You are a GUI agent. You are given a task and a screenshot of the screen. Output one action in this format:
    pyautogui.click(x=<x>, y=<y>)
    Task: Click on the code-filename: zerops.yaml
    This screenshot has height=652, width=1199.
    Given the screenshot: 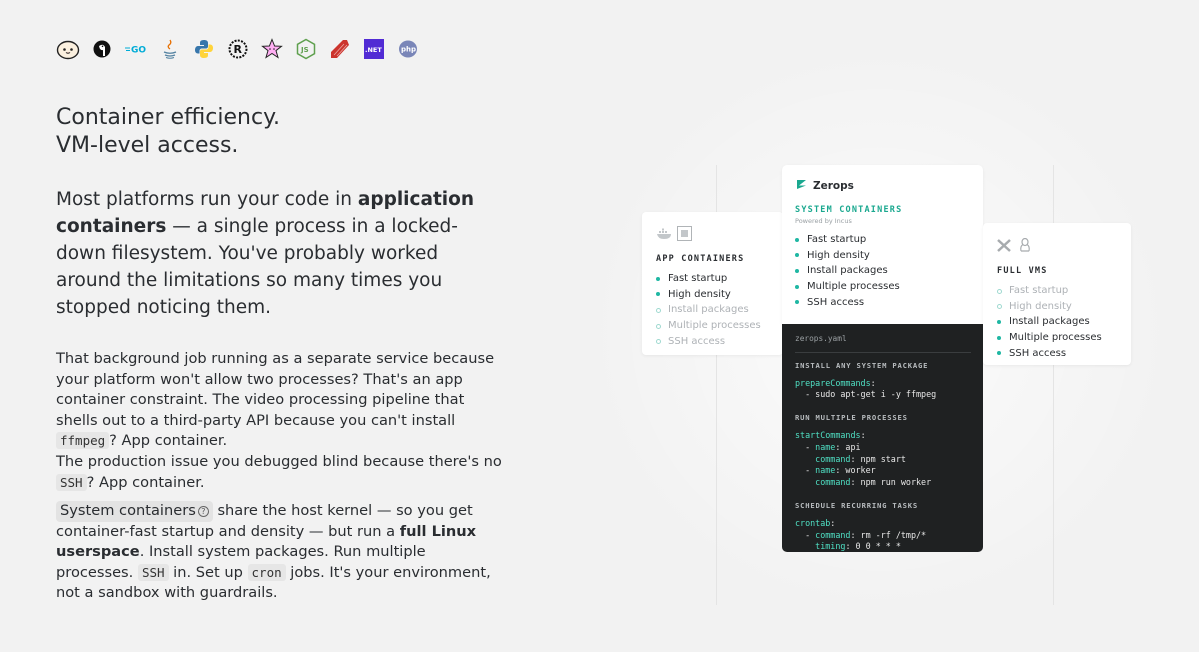 What is the action you would take?
    pyautogui.click(x=883, y=343)
    